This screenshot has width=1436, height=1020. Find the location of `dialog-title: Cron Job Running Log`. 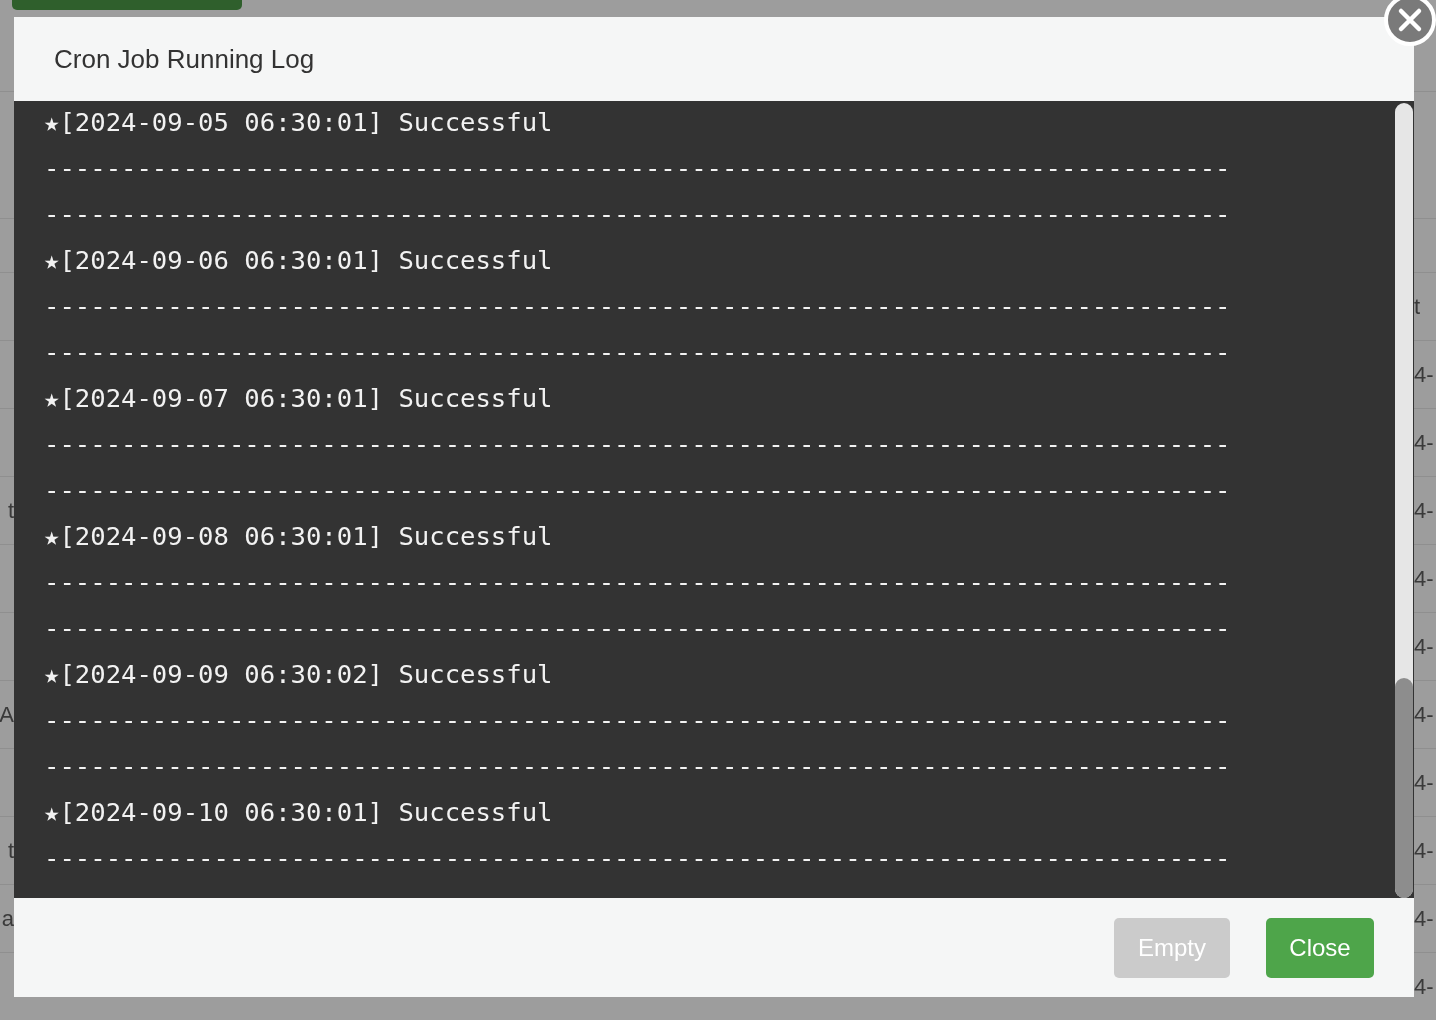

dialog-title: Cron Job Running Log is located at coordinates (184, 59).